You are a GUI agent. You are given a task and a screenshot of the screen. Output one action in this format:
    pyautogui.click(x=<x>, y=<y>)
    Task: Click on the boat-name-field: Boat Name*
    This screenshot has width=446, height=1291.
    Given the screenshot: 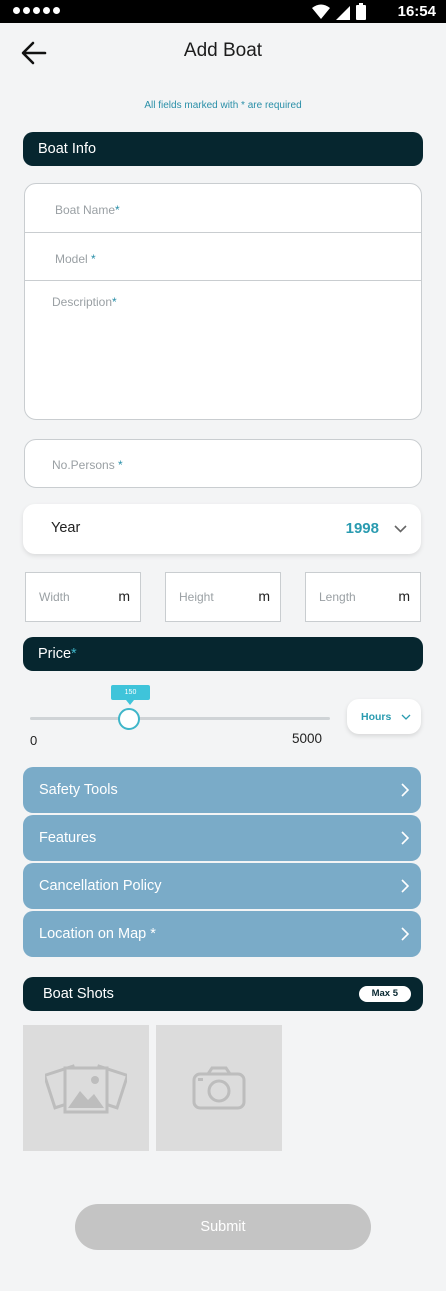 What is the action you would take?
    pyautogui.click(x=223, y=208)
    